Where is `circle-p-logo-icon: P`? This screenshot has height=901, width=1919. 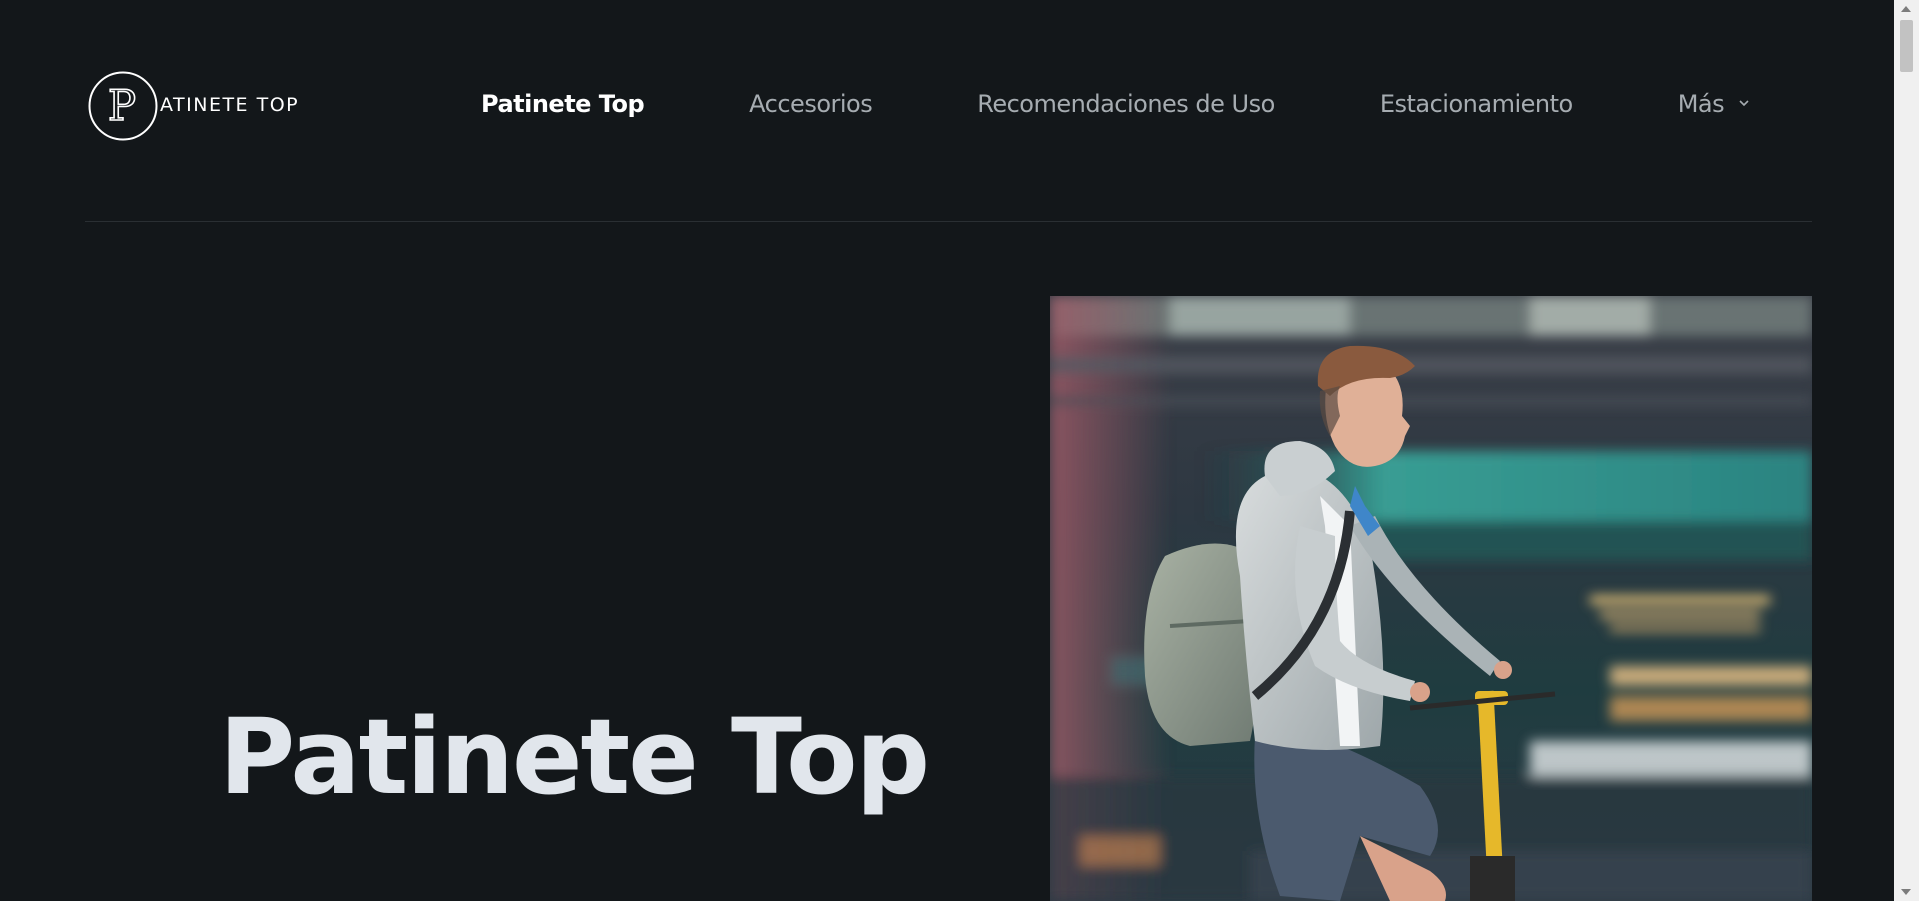 circle-p-logo-icon: P is located at coordinates (123, 106).